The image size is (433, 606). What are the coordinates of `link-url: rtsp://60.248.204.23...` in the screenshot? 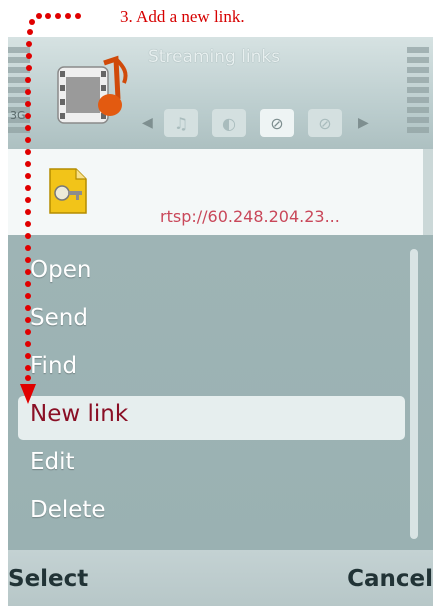 It's located at (250, 216).